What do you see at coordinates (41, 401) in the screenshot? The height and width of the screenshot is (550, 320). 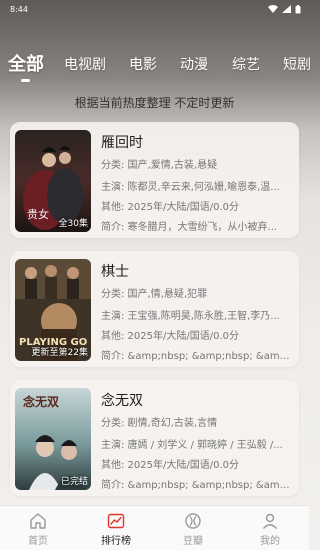 I see `poster-title-art: 念无双` at bounding box center [41, 401].